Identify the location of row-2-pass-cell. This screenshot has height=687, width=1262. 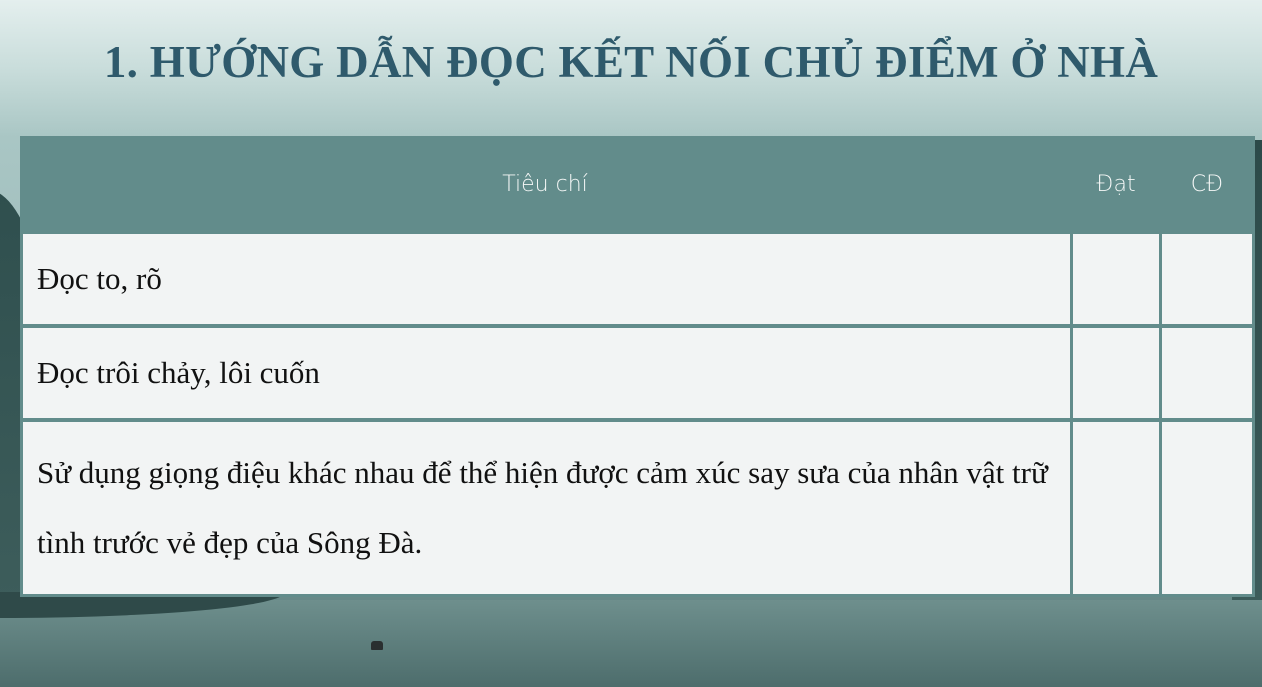
(1116, 373).